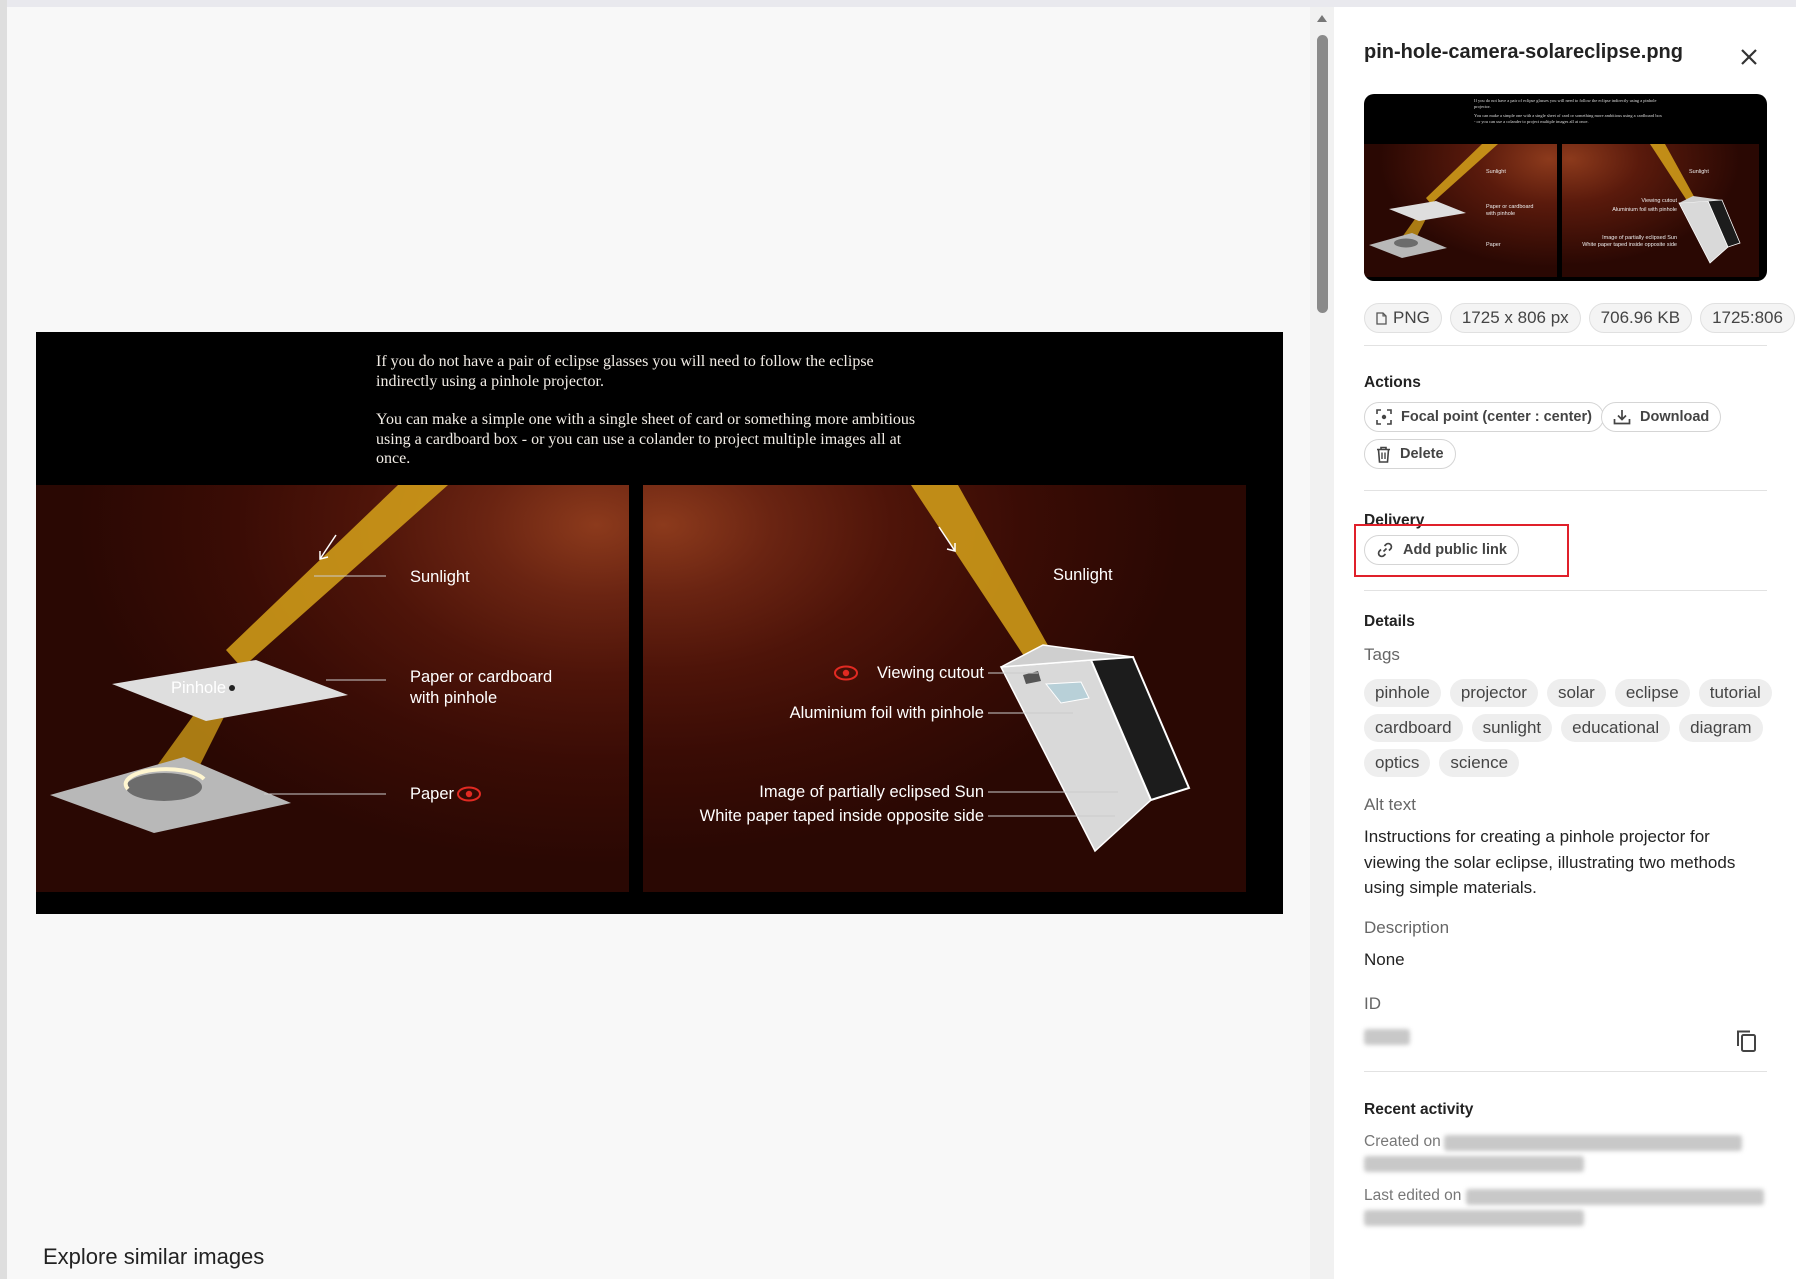  What do you see at coordinates (3, 639) in the screenshot?
I see `window-left-edge` at bounding box center [3, 639].